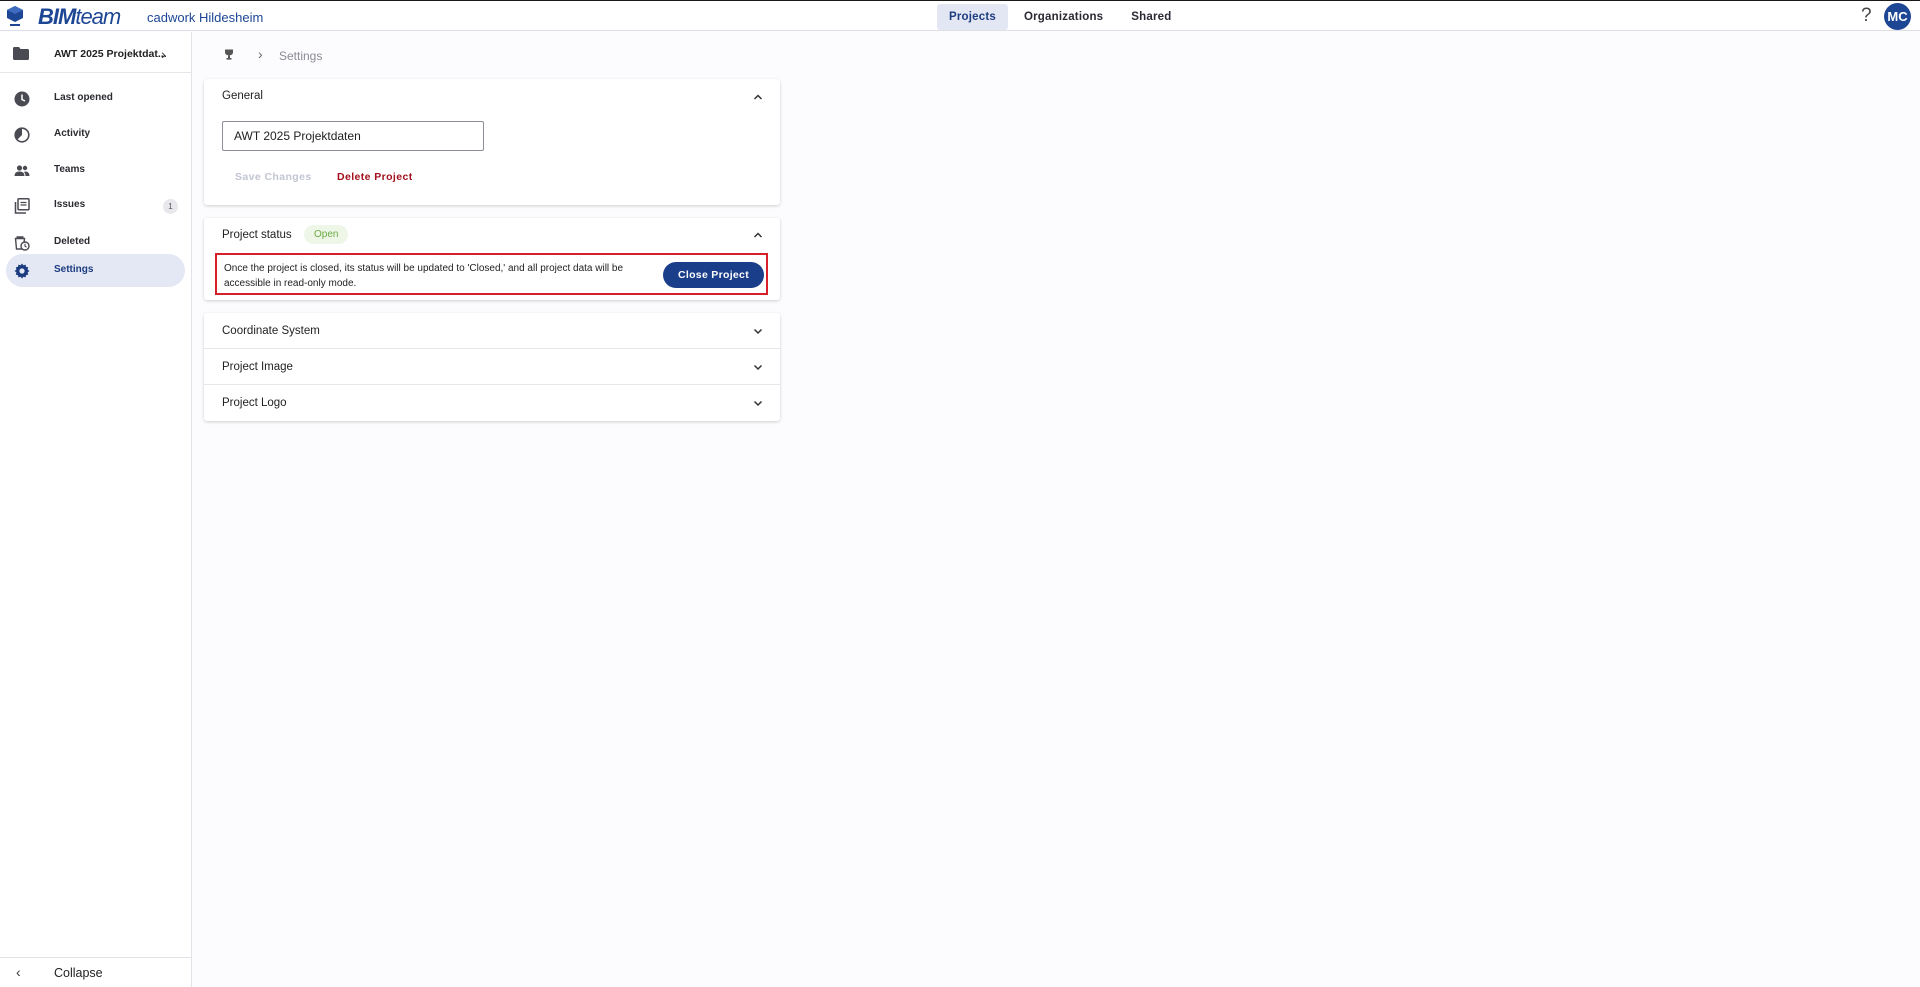 The height and width of the screenshot is (987, 1920). Describe the element at coordinates (273, 177) in the screenshot. I see `save-changes-button: Save Changes` at that location.